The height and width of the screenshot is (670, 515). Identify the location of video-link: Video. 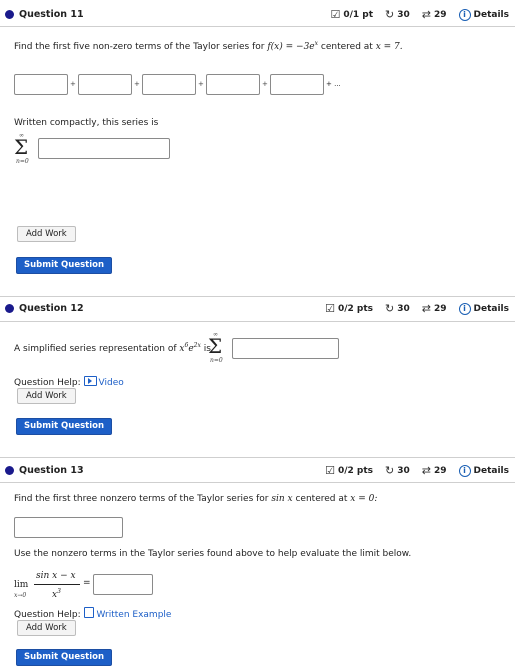
(103, 382).